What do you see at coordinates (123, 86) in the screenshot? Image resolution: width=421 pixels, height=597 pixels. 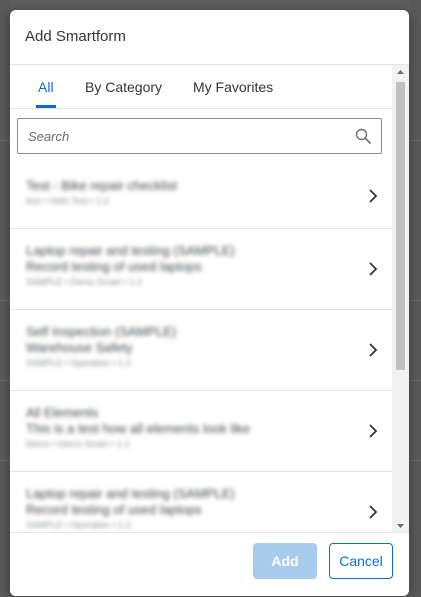 I see `tab-by-category: By Category` at bounding box center [123, 86].